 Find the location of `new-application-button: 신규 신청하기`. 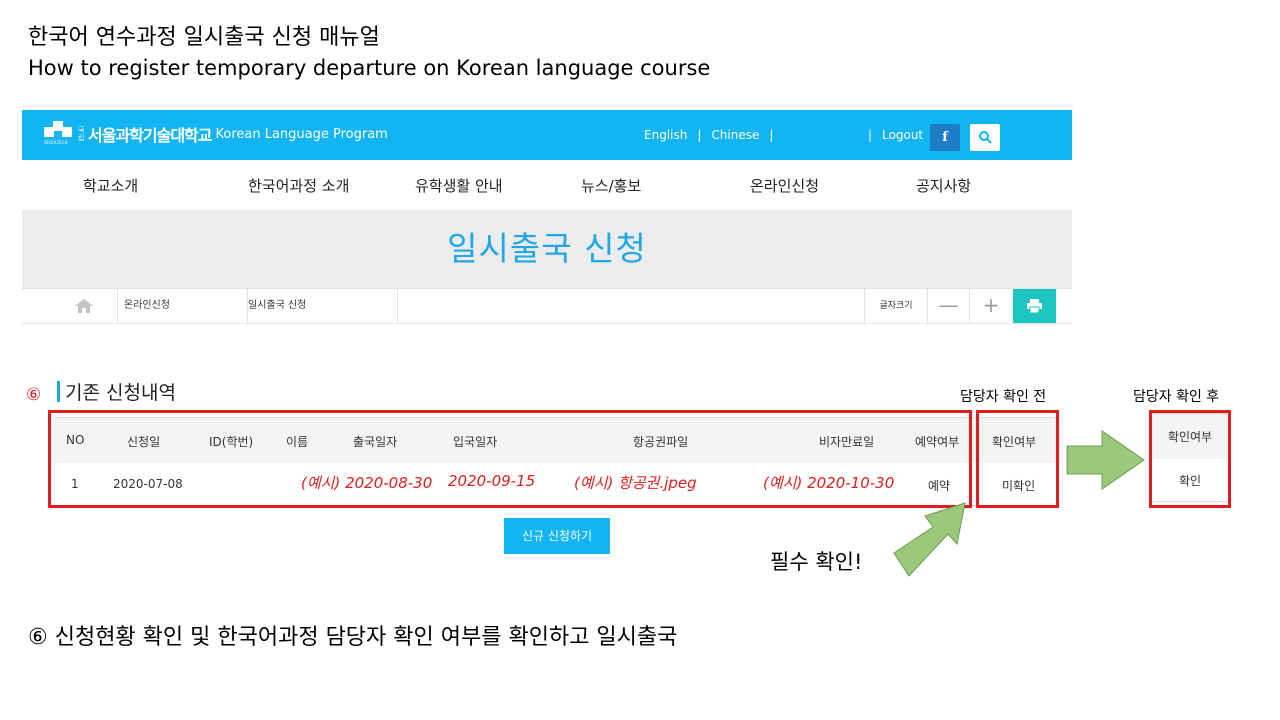

new-application-button: 신규 신청하기 is located at coordinates (557, 536).